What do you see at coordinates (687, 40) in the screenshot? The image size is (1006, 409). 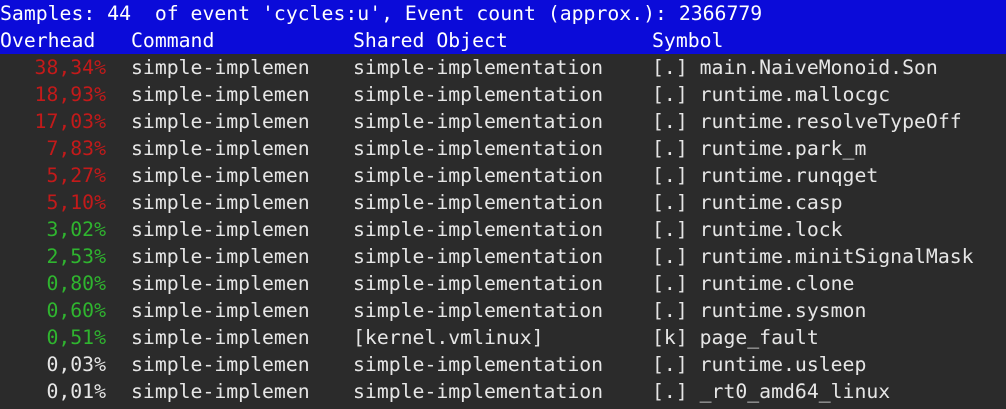 I see `header-symbol: Symbol` at bounding box center [687, 40].